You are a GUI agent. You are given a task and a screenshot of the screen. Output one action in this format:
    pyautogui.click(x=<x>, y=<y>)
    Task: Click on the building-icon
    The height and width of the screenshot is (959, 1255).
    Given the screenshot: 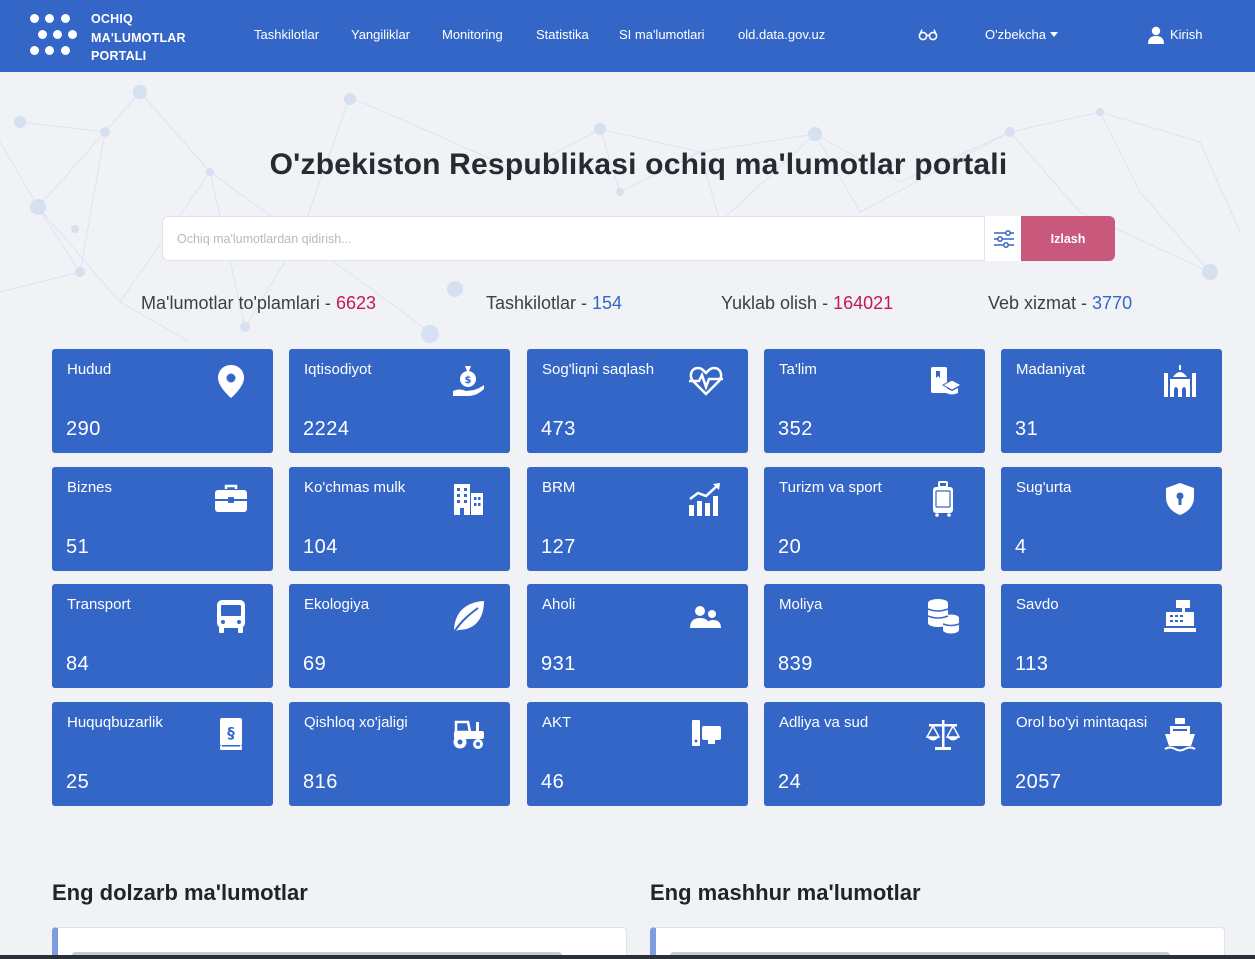 What is the action you would take?
    pyautogui.click(x=468, y=499)
    